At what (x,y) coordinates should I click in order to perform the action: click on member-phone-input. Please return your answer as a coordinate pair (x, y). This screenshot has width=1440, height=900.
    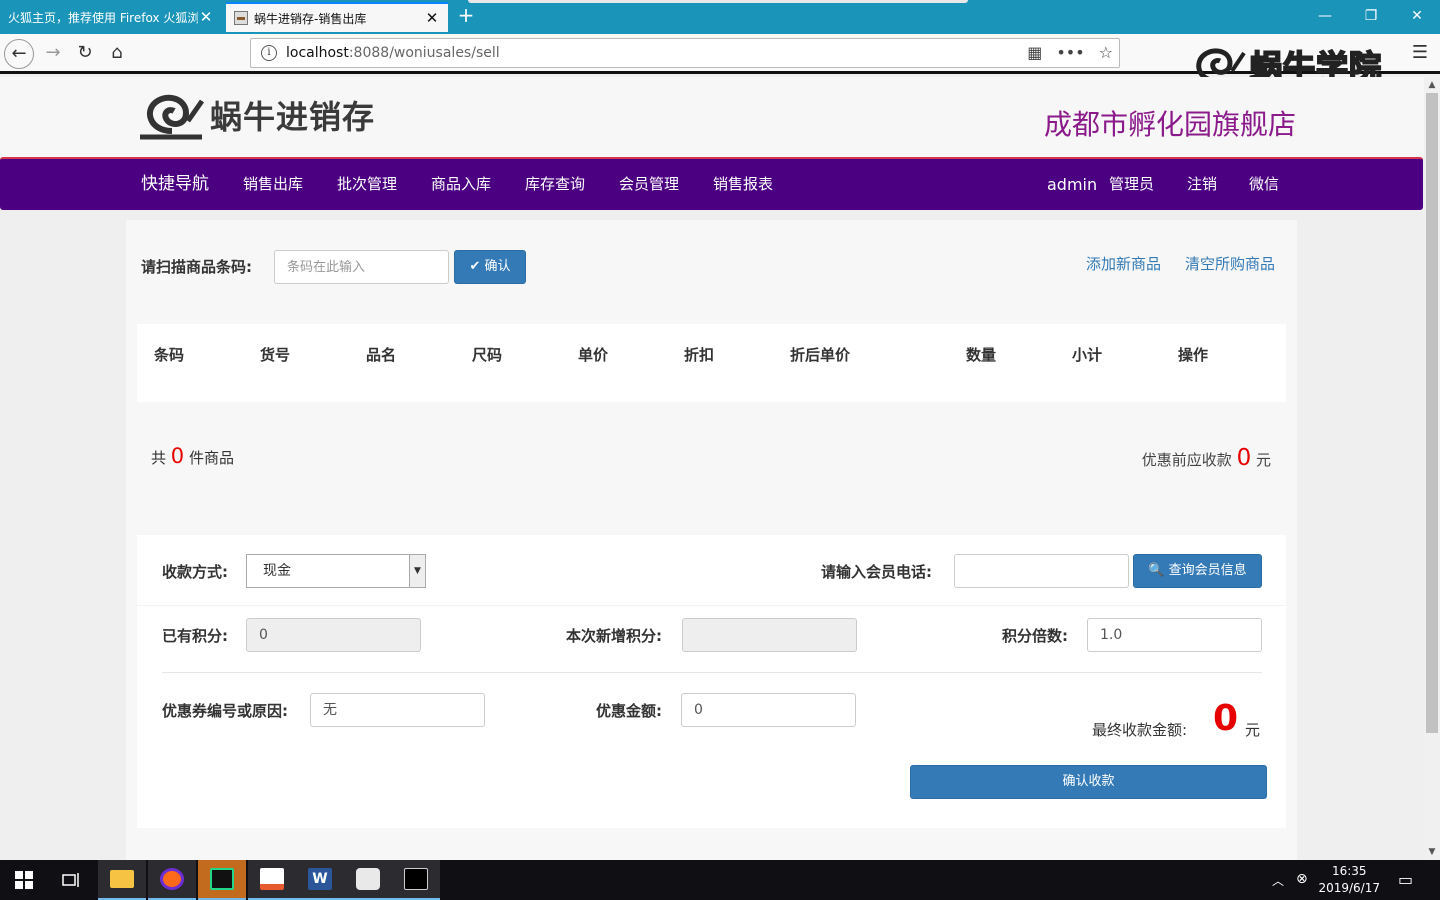
    Looking at the image, I should click on (1041, 571).